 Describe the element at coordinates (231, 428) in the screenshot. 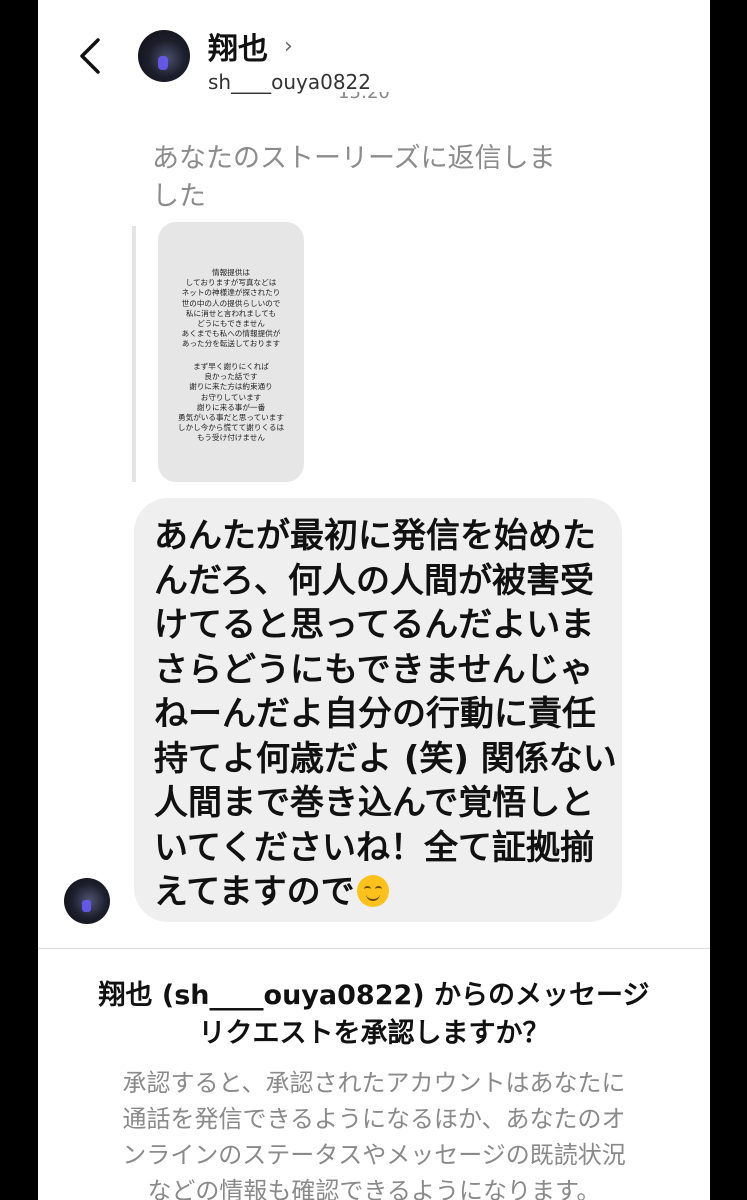

I see `story-line: しかし今から慌てて謝りくるは` at that location.